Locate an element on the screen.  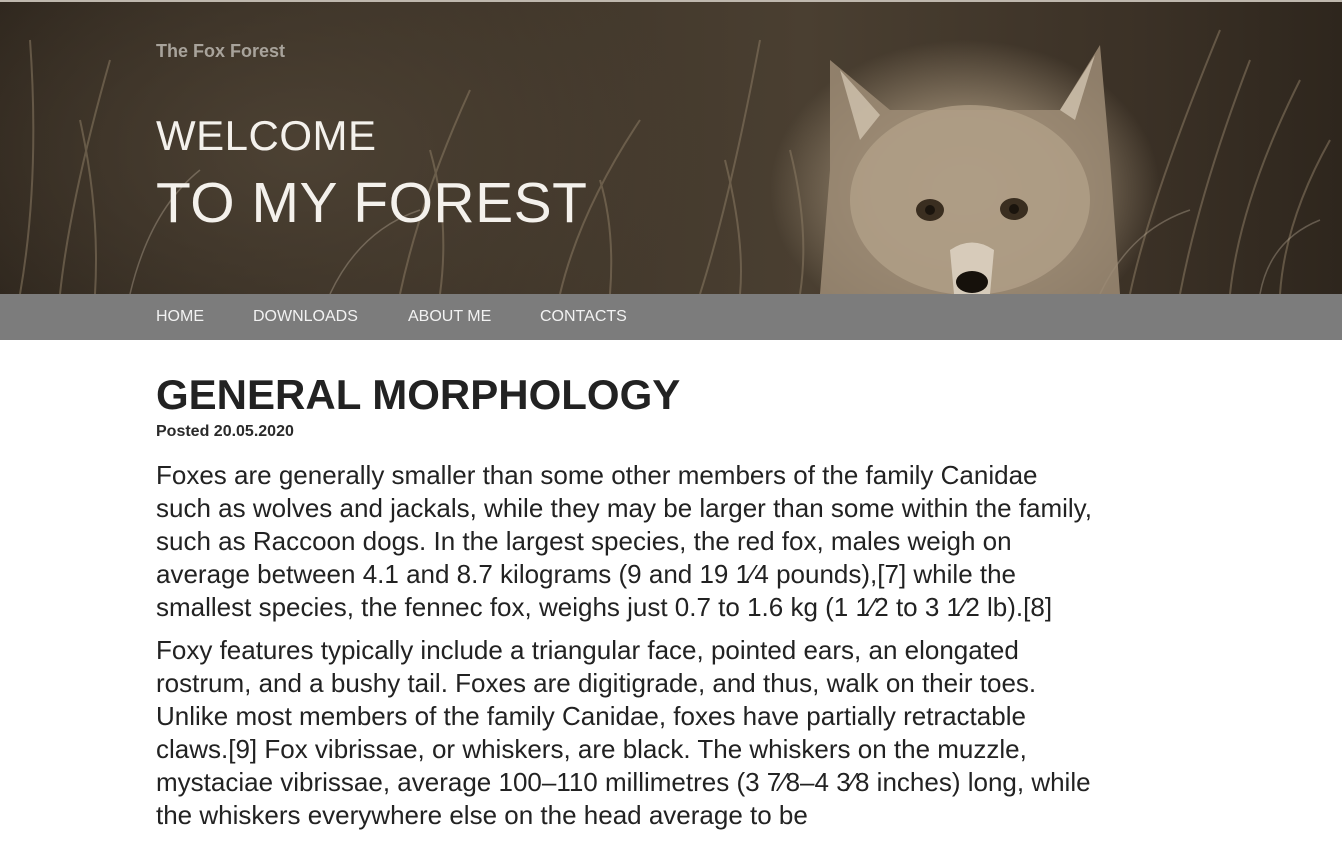
site-name: The Fox Forest is located at coordinates (220, 51).